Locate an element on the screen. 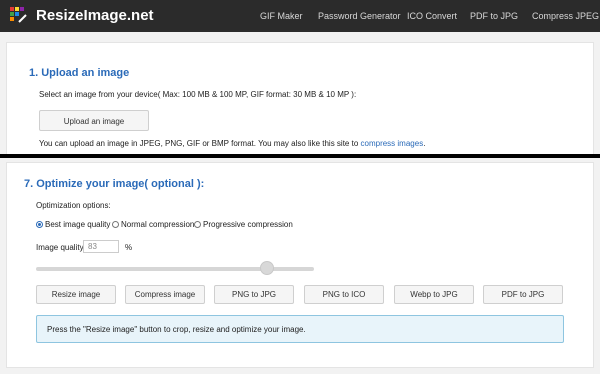 This screenshot has width=600, height=374. best-quality-radio is located at coordinates (39, 224).